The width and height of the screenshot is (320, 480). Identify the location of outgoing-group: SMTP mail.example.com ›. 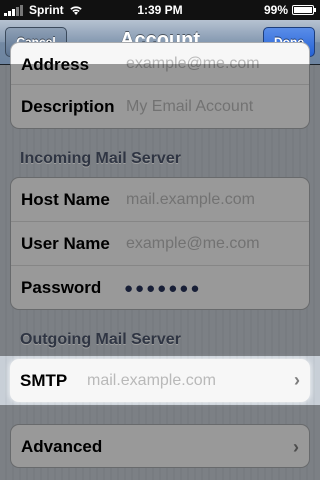
(160, 380).